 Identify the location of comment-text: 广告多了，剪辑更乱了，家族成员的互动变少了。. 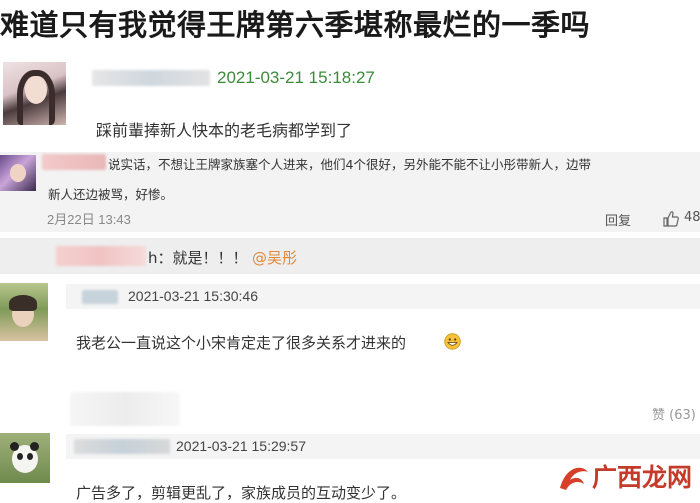
(241, 493).